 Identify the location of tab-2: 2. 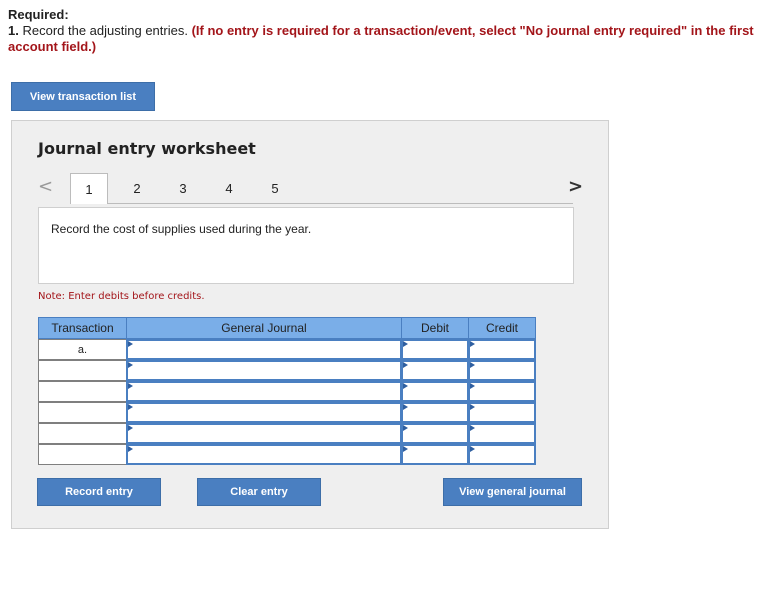
(137, 188).